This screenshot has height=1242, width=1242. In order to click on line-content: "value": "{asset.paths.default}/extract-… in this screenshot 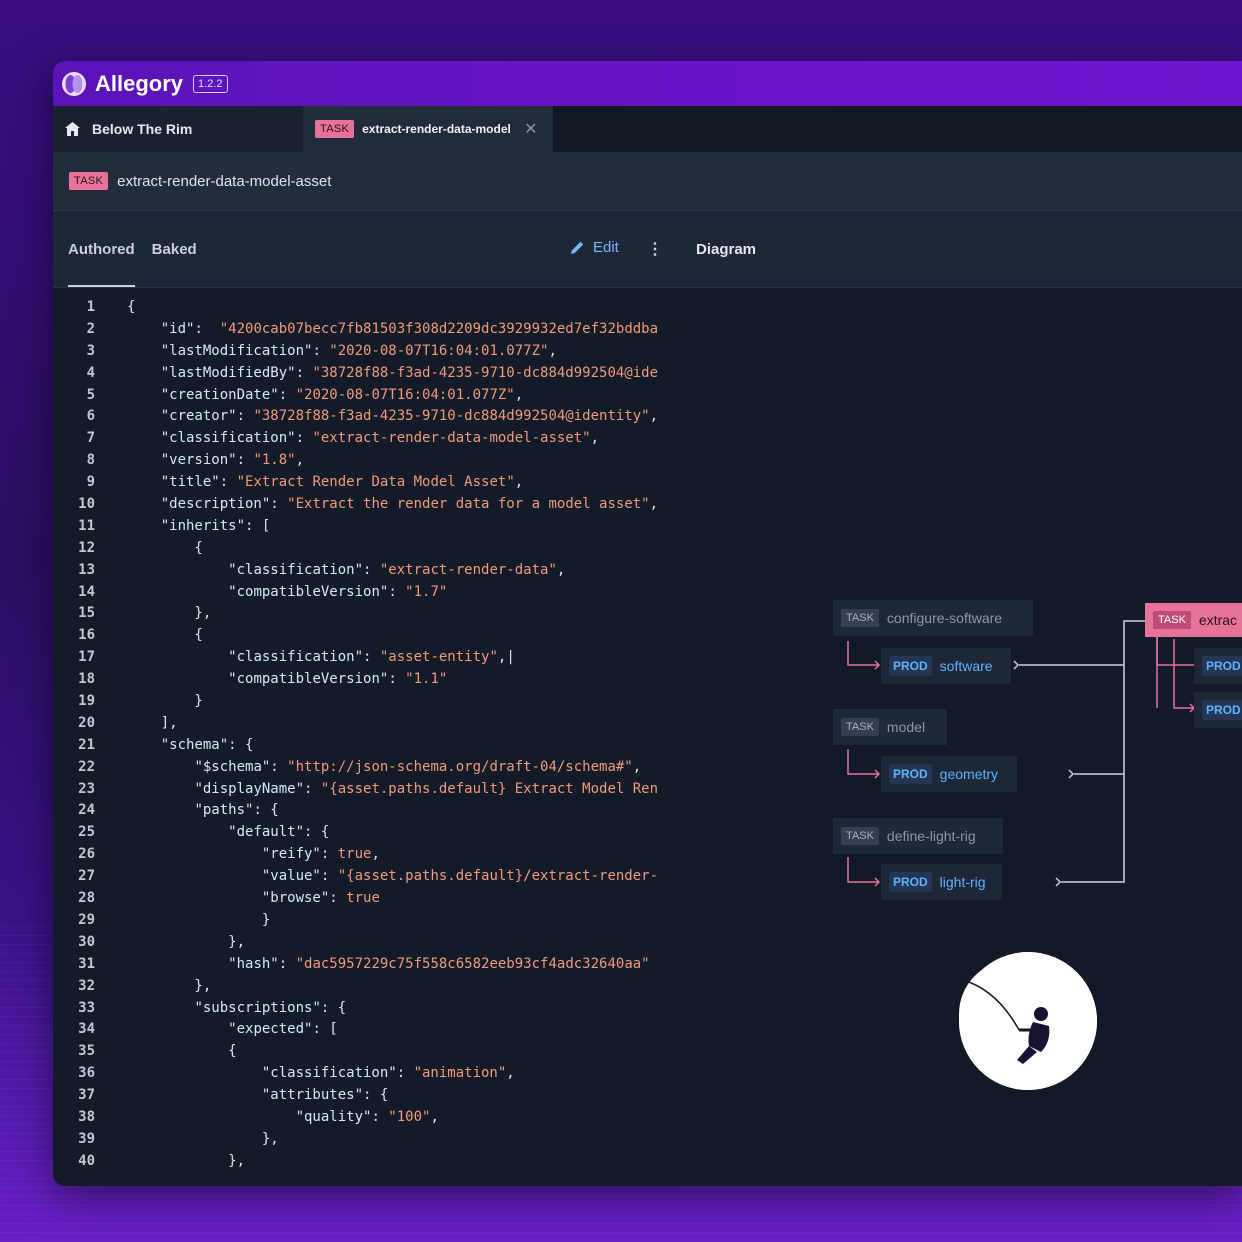, I will do `click(460, 876)`.